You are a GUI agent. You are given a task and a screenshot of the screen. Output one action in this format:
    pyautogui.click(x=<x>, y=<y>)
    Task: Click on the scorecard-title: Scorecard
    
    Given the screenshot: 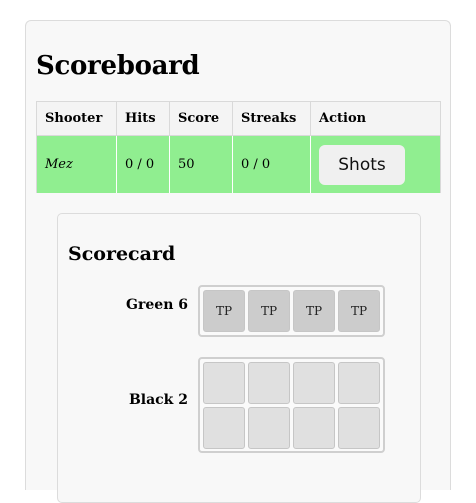 What is the action you would take?
    pyautogui.click(x=122, y=254)
    